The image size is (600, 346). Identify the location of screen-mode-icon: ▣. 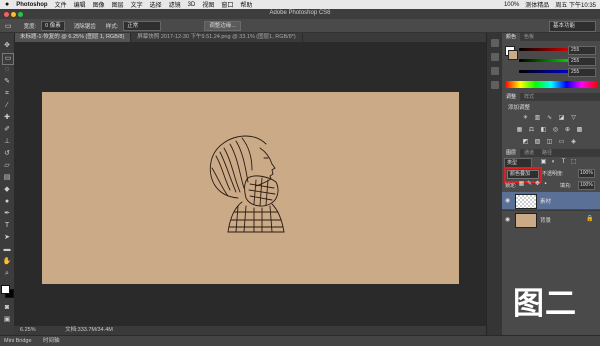
(7, 320).